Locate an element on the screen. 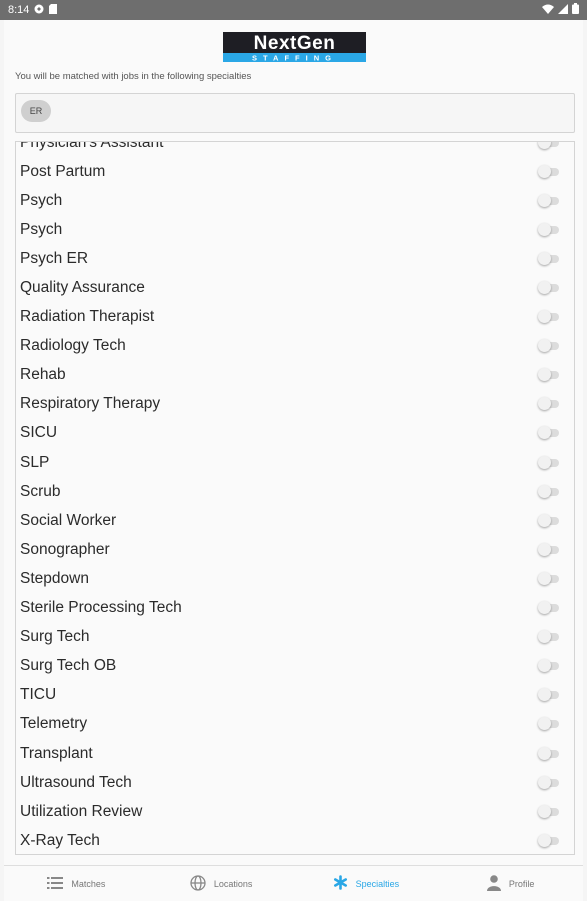 This screenshot has width=587, height=901. specialty-row: SLP is located at coordinates (295, 462).